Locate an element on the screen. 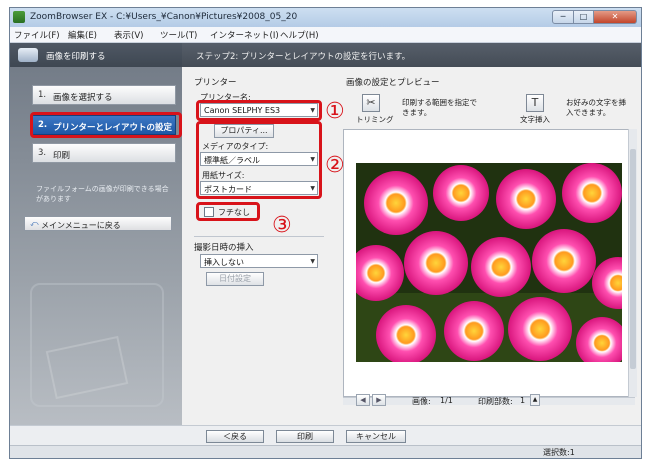 The width and height of the screenshot is (652, 466). step-label: 印刷 is located at coordinates (62, 156).